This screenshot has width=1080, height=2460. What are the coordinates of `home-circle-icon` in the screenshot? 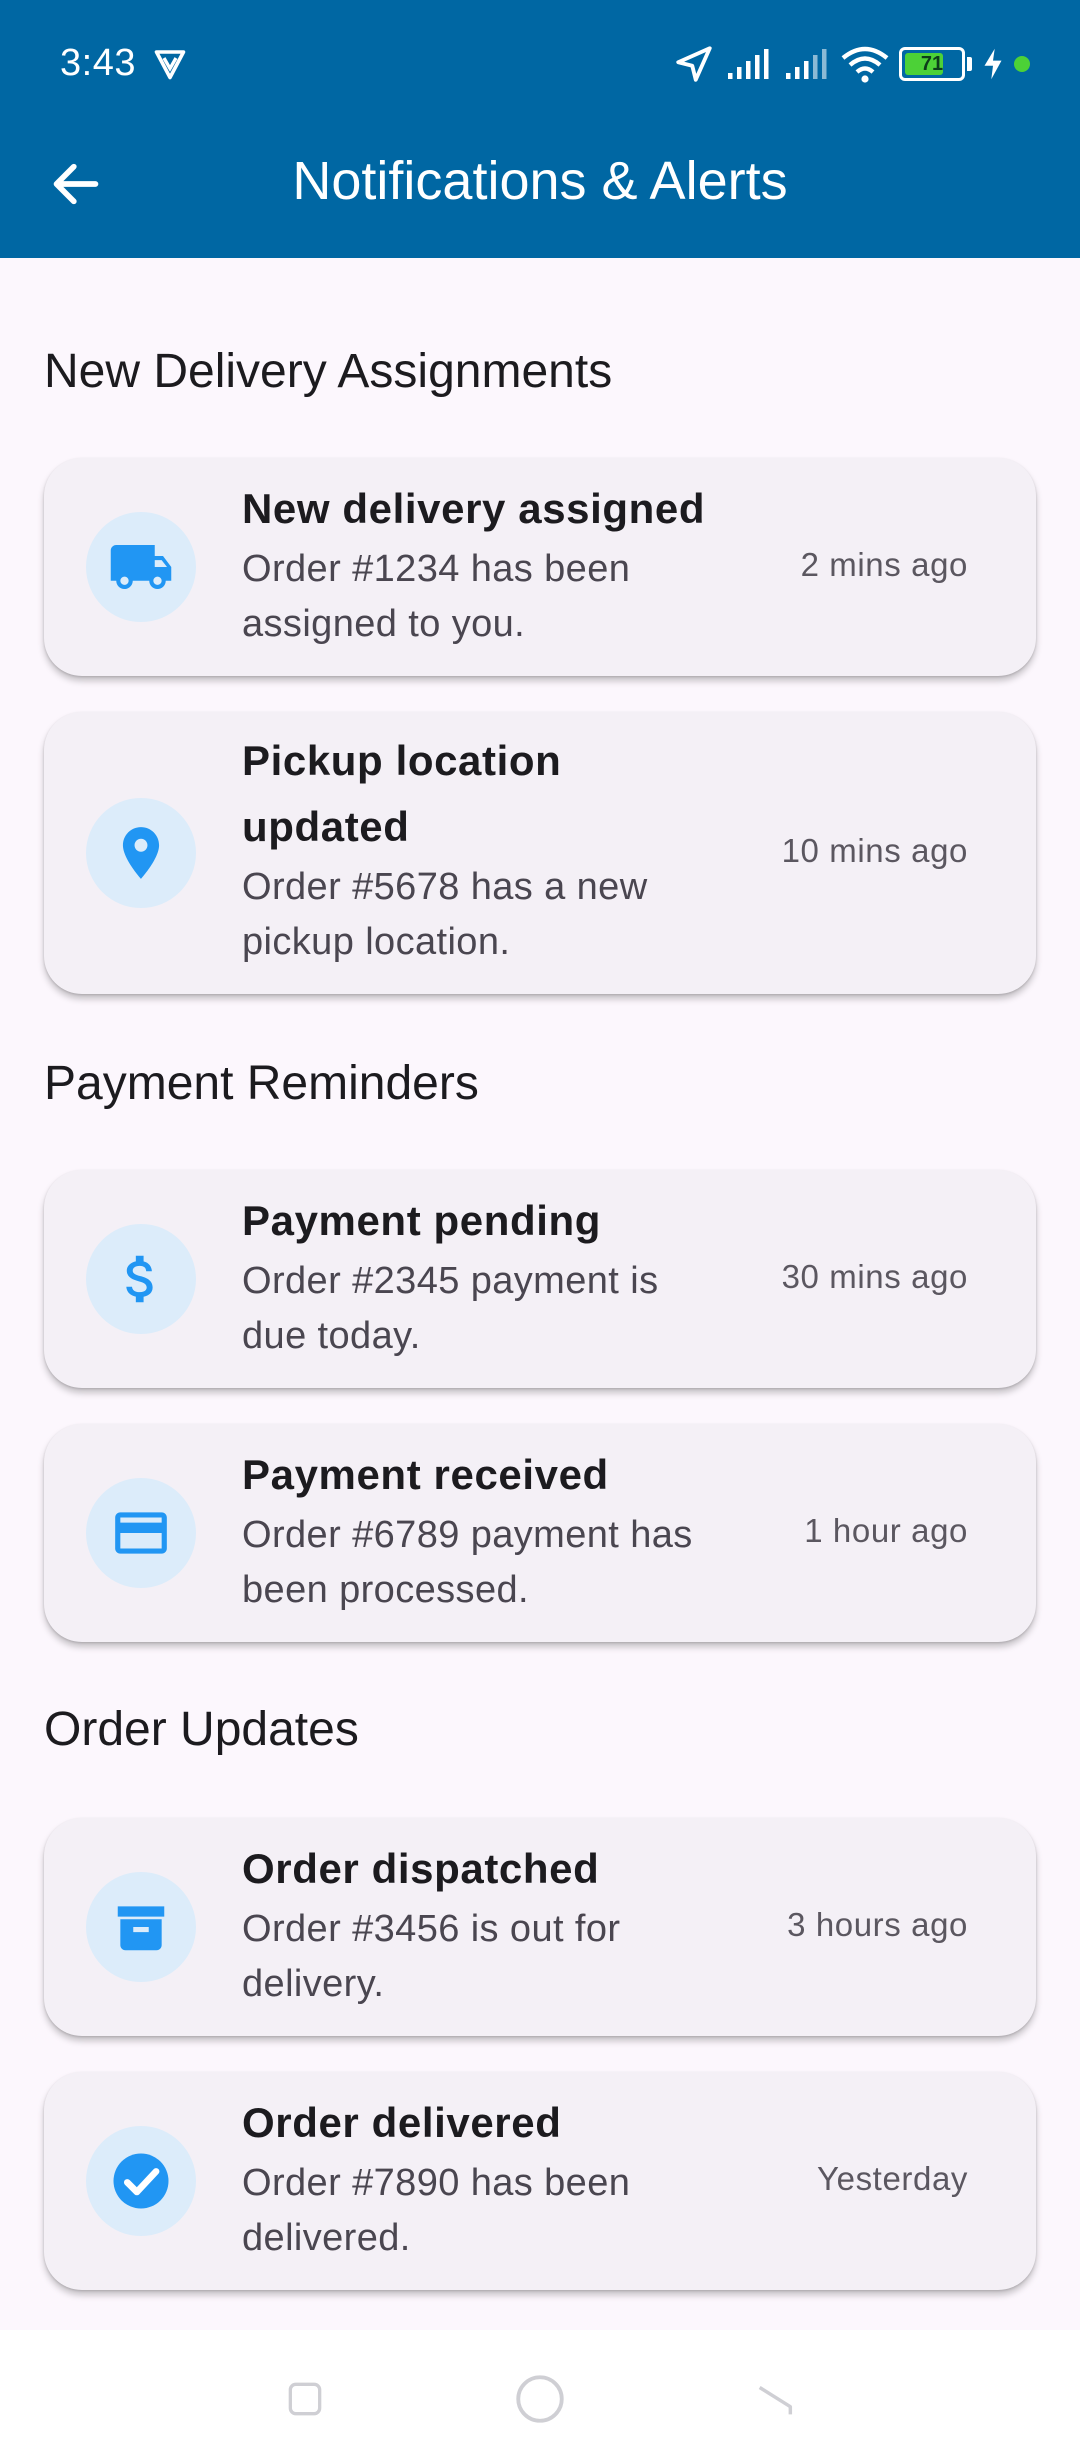 It's located at (540, 2399).